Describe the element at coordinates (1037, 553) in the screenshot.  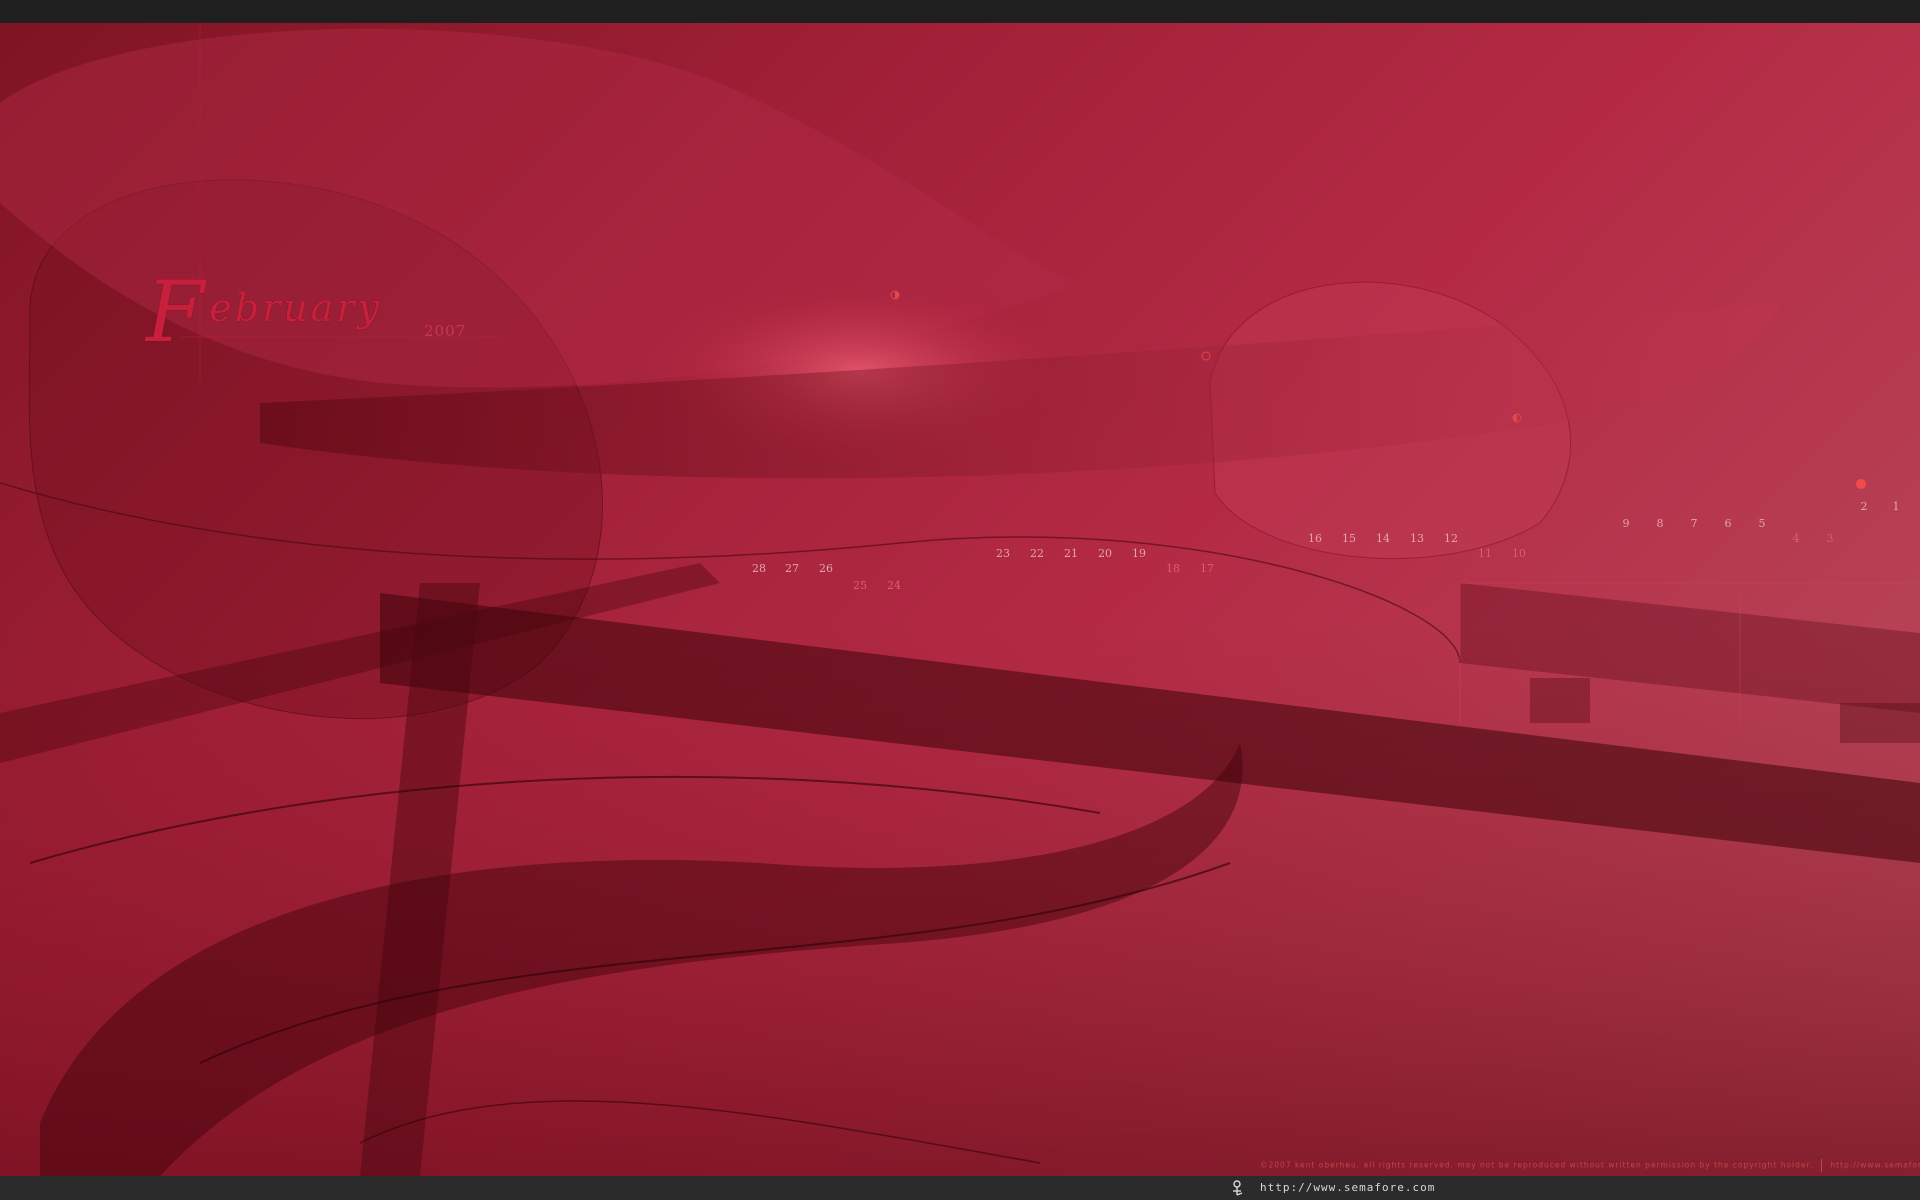
I see `day-22: 22` at that location.